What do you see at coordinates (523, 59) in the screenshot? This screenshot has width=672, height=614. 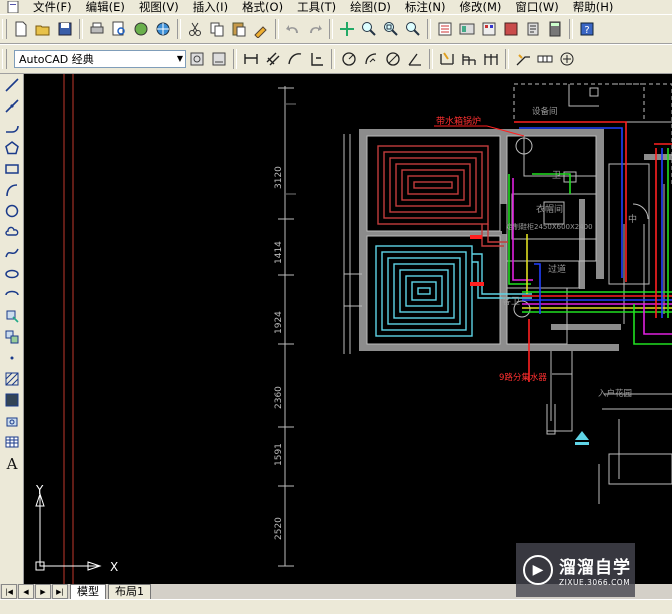 I see `quick-leader-icon` at bounding box center [523, 59].